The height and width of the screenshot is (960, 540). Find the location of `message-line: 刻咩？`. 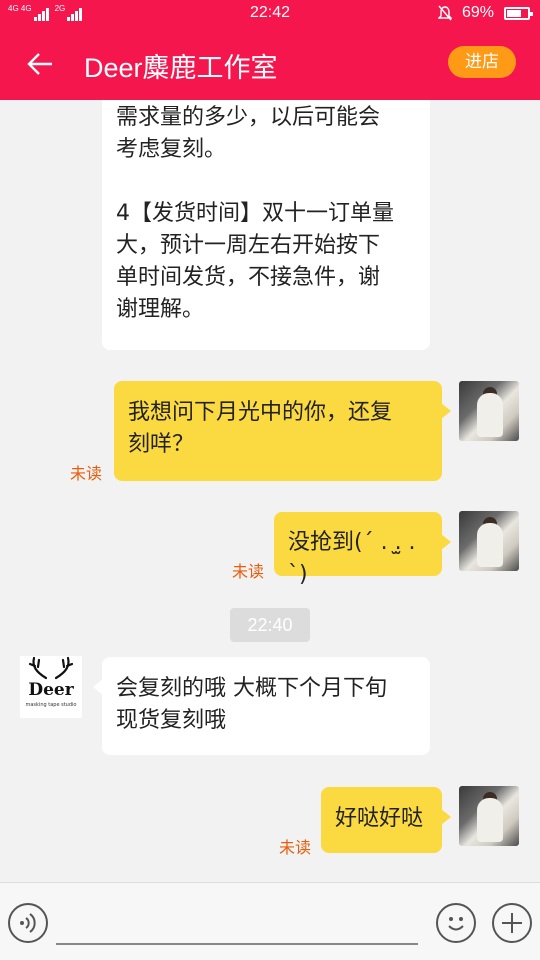

message-line: 刻咩？ is located at coordinates (161, 444).